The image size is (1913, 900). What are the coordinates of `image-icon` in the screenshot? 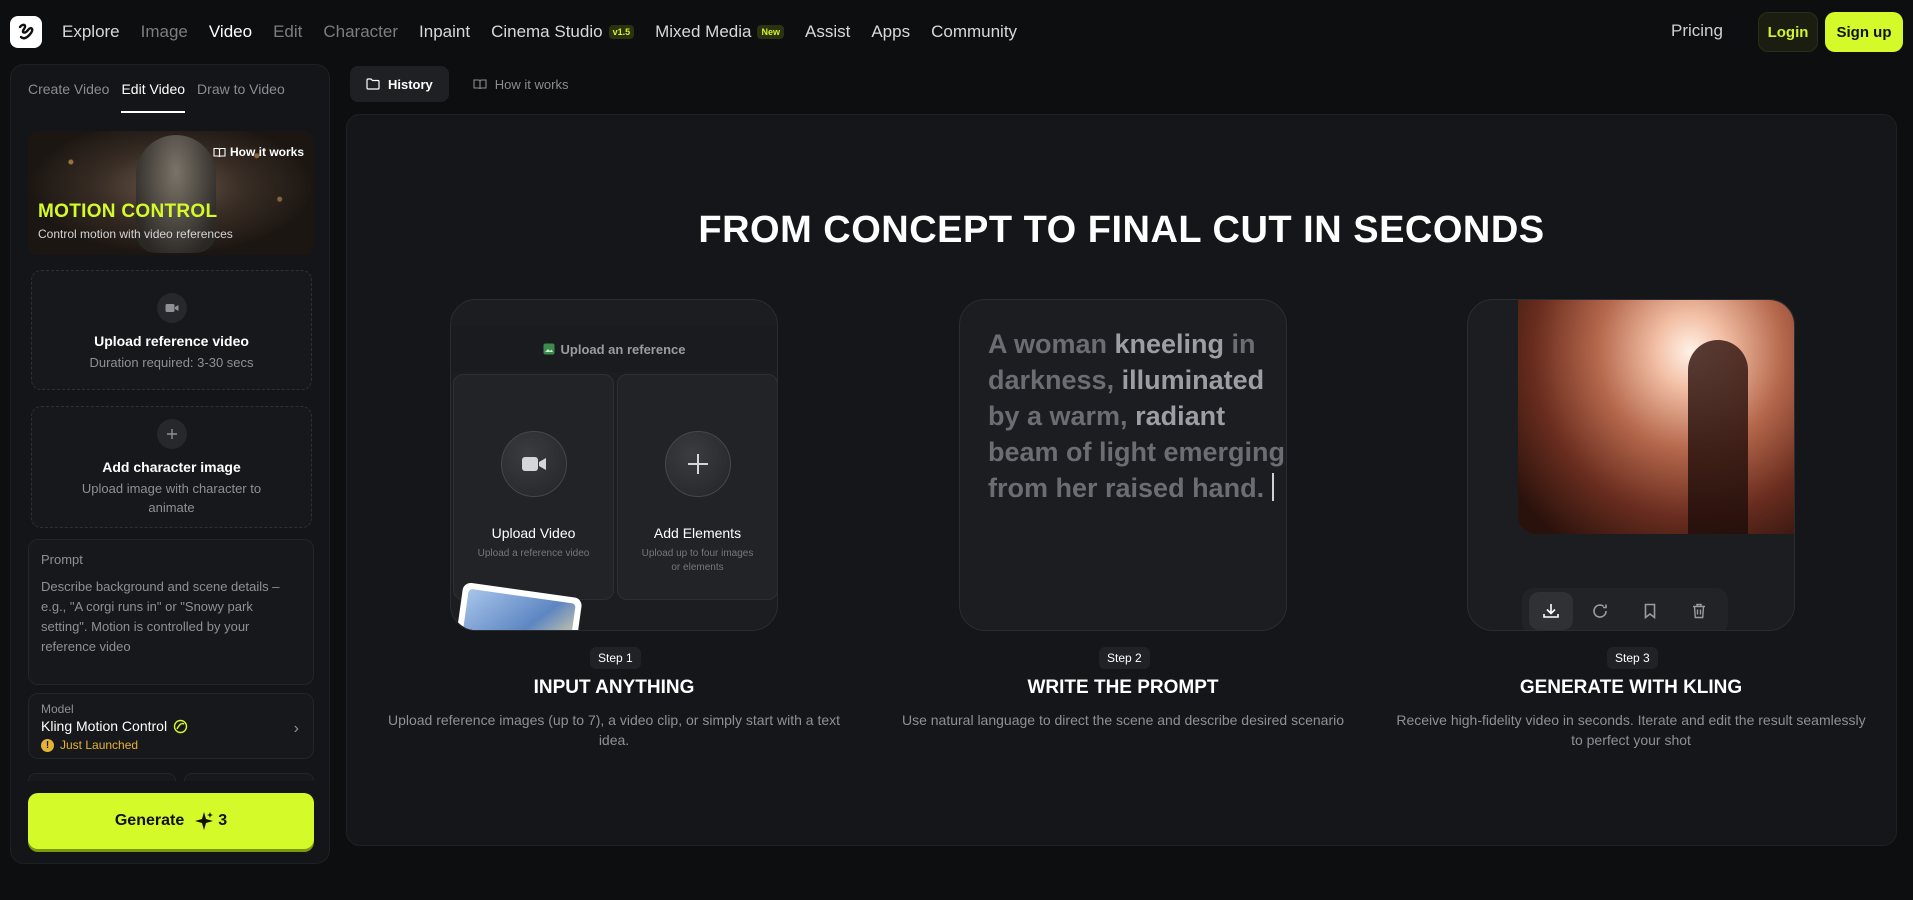 It's located at (548, 349).